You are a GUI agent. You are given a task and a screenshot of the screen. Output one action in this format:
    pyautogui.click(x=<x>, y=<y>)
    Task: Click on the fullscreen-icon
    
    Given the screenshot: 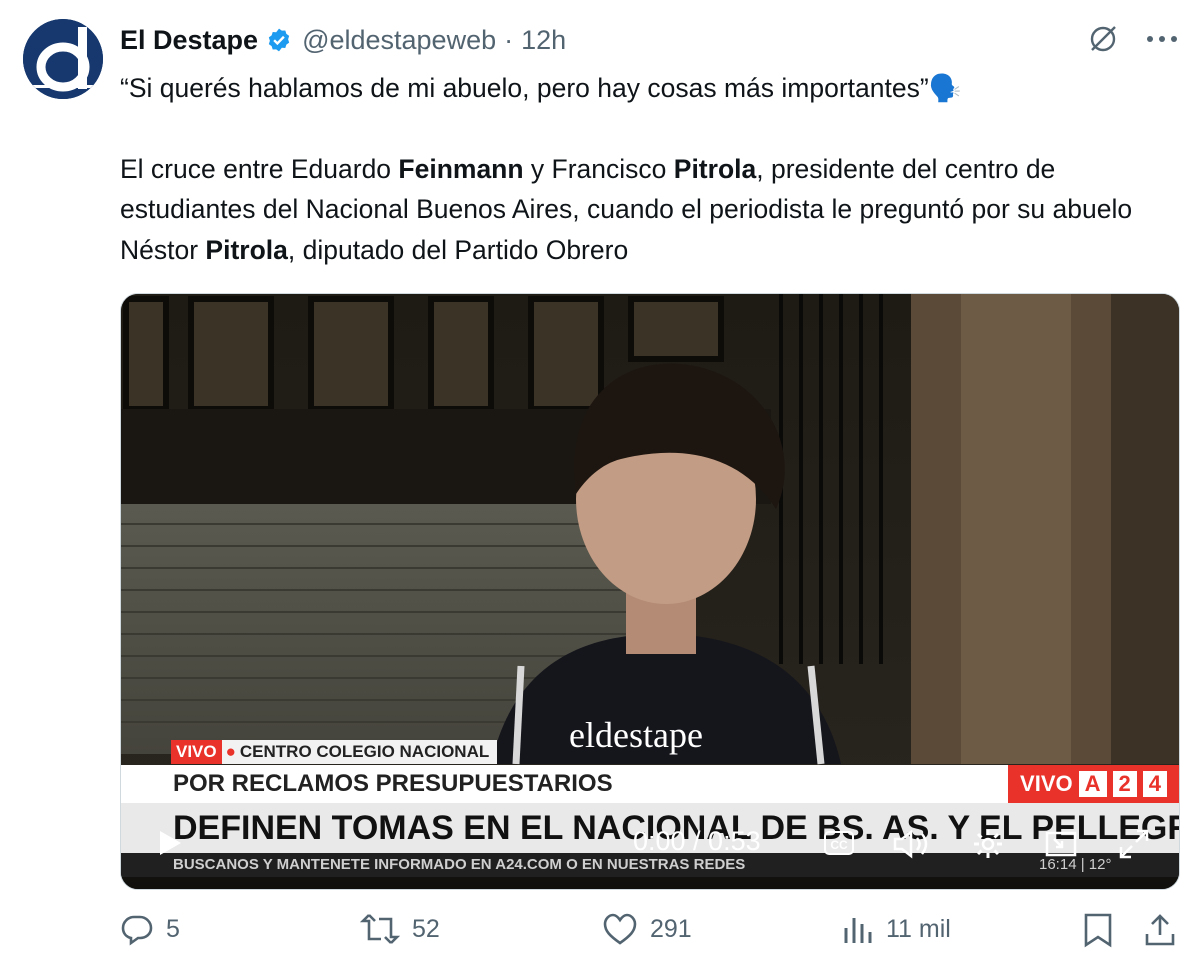 What is the action you would take?
    pyautogui.click(x=1134, y=844)
    